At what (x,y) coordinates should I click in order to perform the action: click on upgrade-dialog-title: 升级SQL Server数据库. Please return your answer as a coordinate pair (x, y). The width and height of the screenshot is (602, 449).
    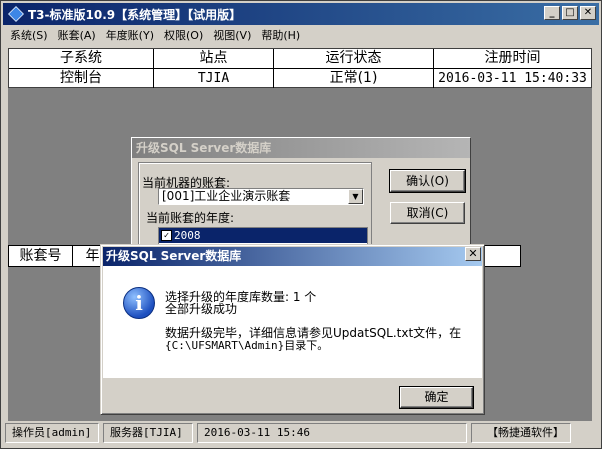
    Looking at the image, I should click on (301, 148).